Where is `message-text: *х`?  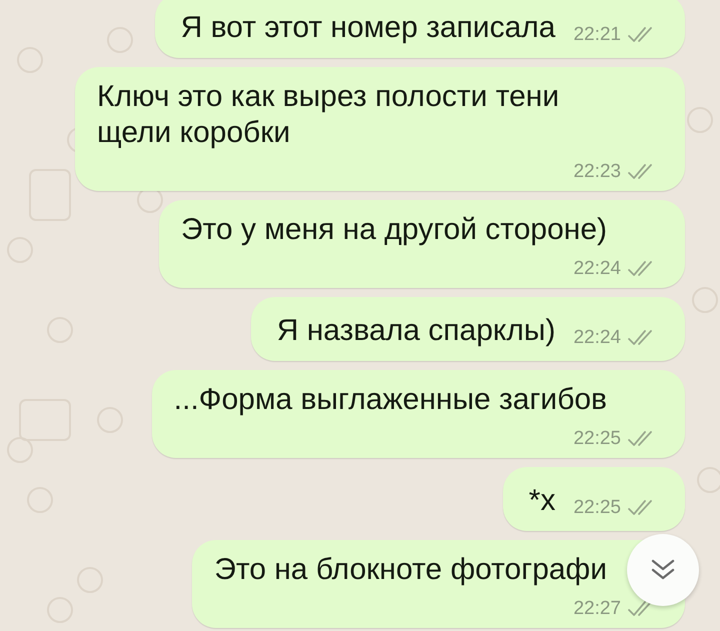 message-text: *х is located at coordinates (542, 501).